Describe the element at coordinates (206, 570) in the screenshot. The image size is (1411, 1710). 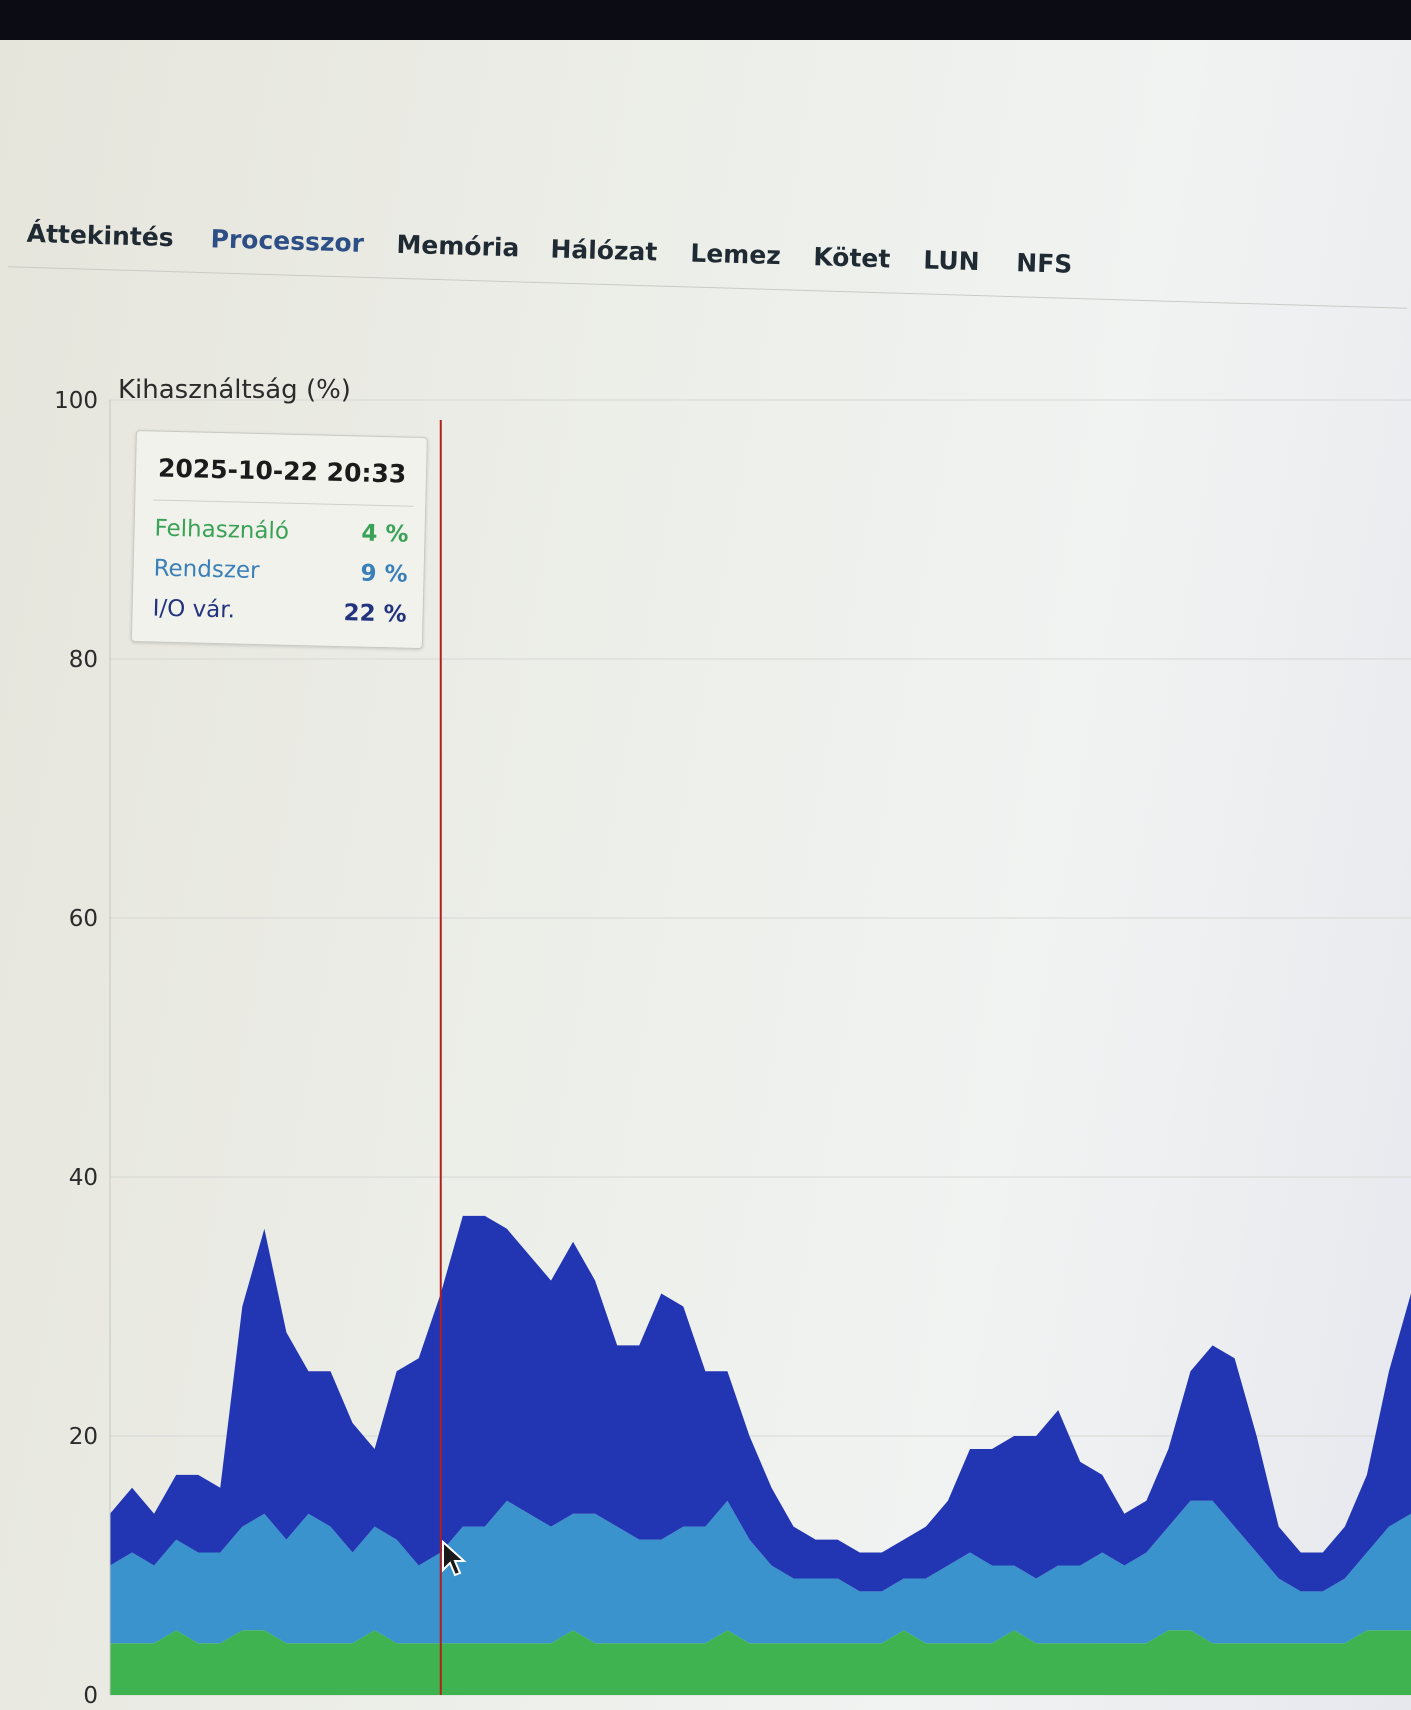
I see `tooltip-system-label: Rendszer` at that location.